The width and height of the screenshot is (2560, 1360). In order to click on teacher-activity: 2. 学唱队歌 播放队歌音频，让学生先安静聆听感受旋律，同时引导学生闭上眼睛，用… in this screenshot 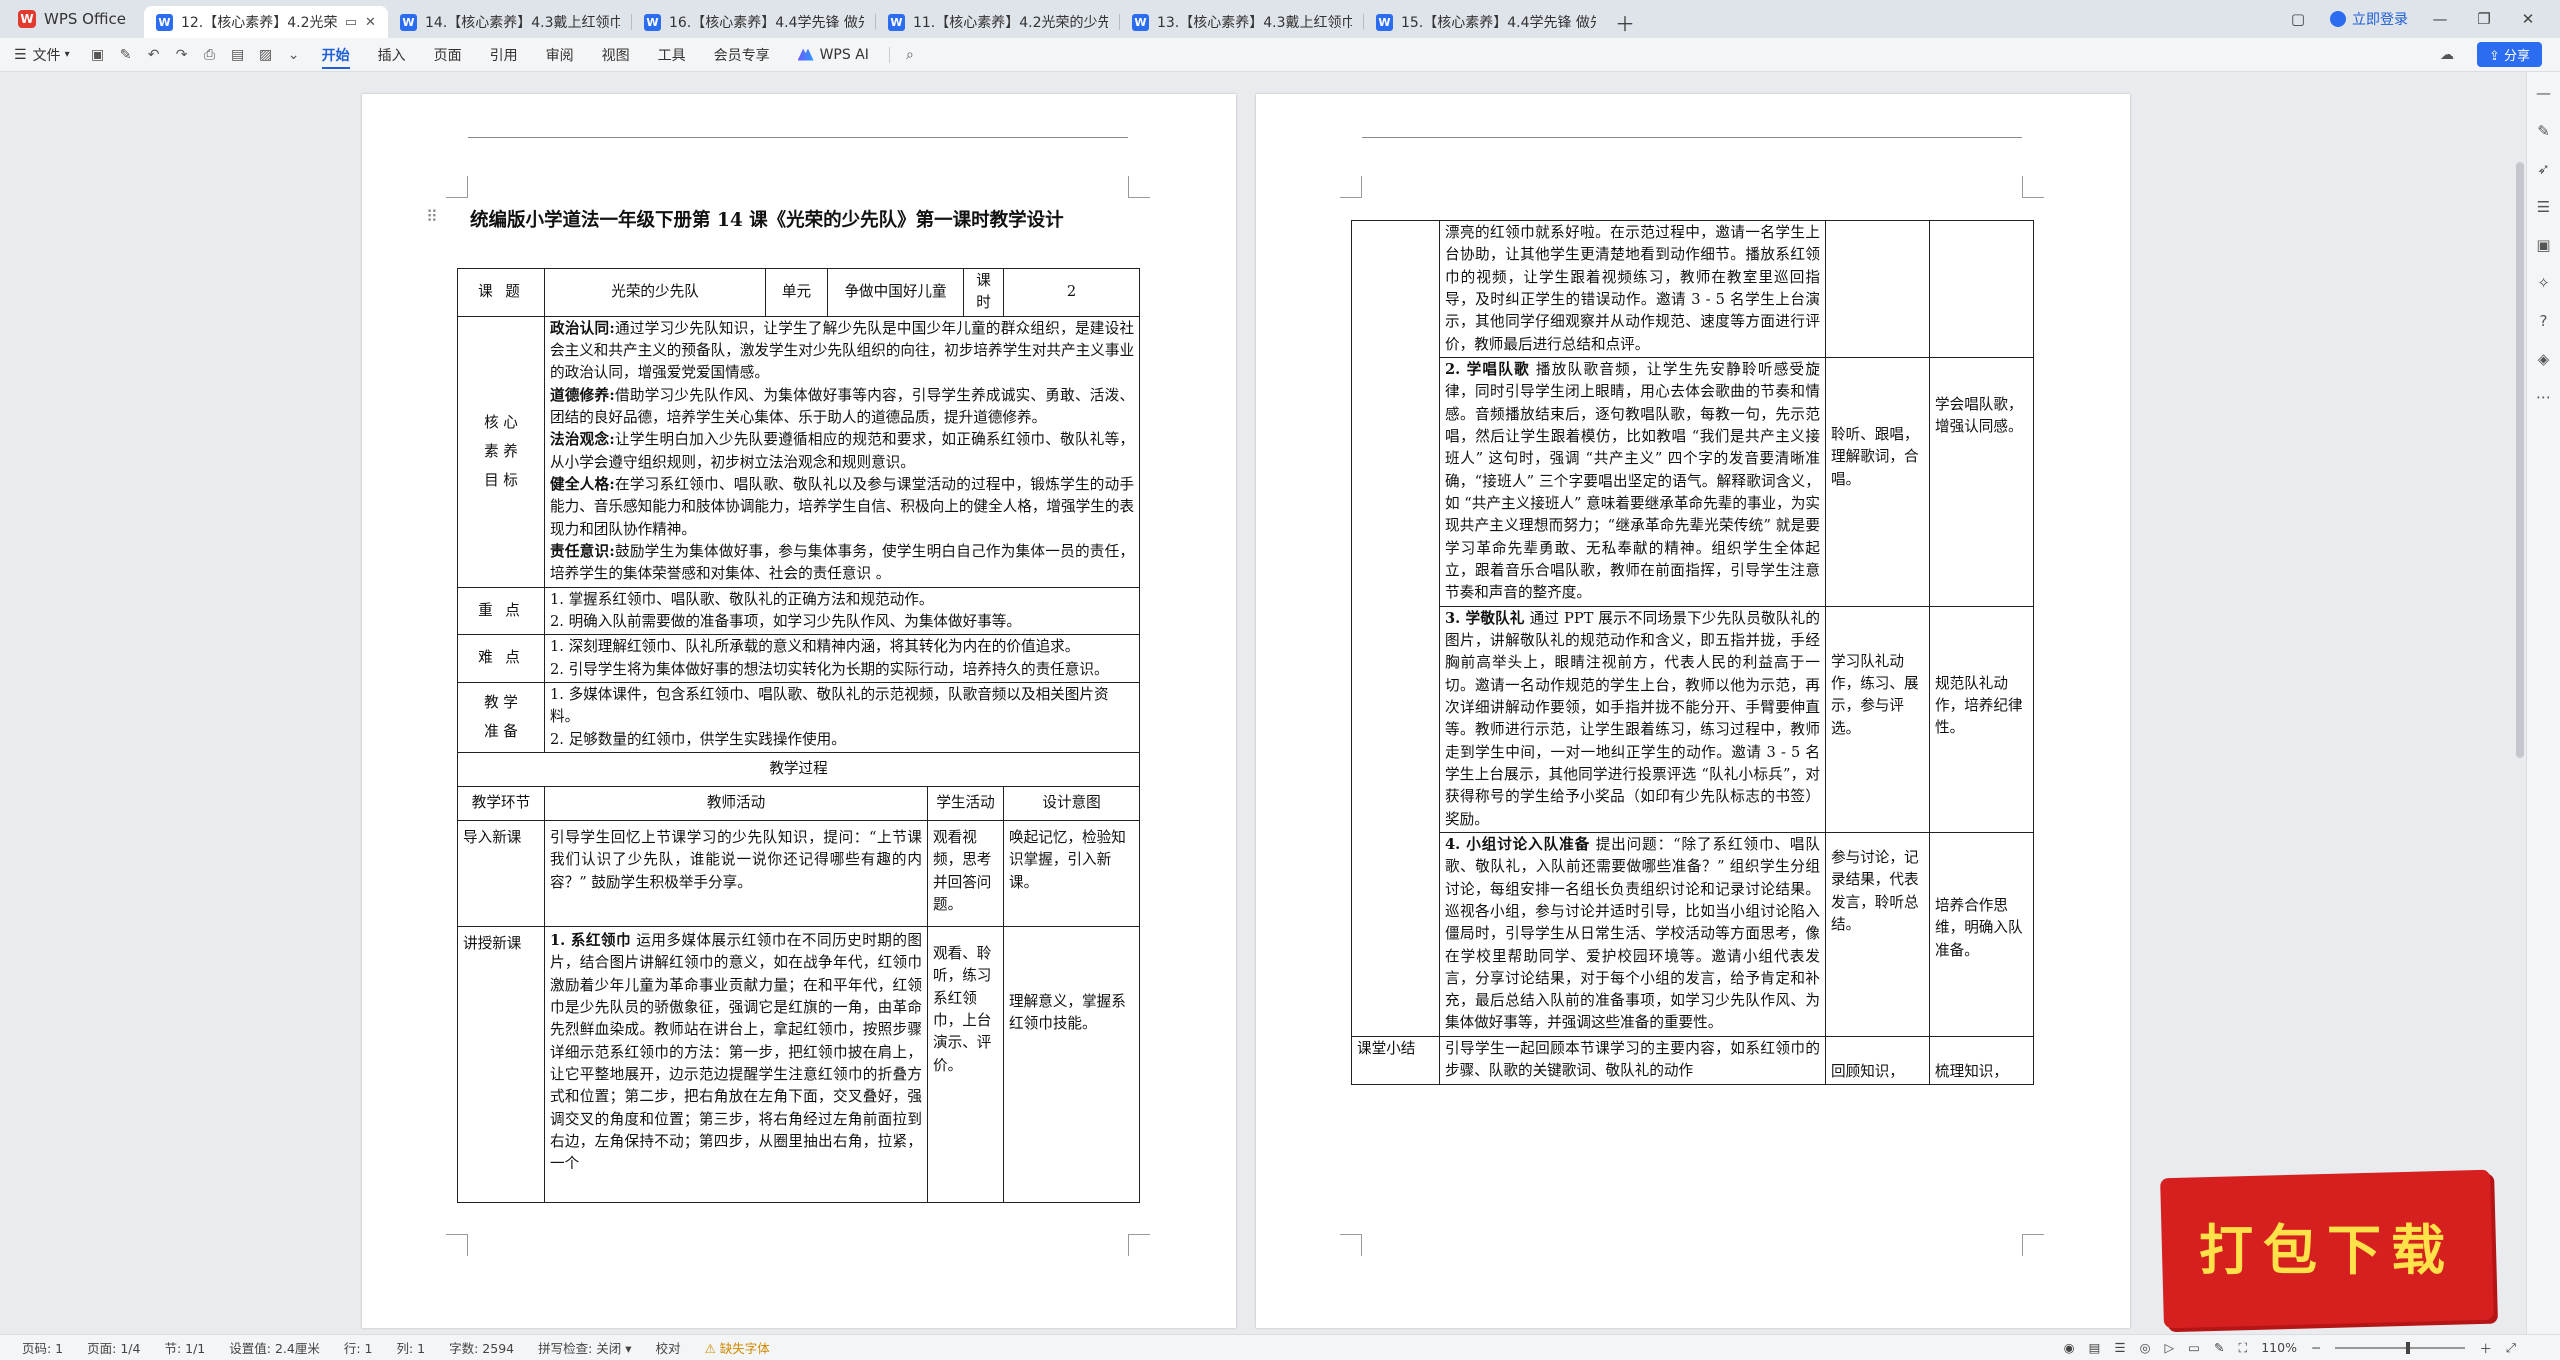, I will do `click(1632, 481)`.